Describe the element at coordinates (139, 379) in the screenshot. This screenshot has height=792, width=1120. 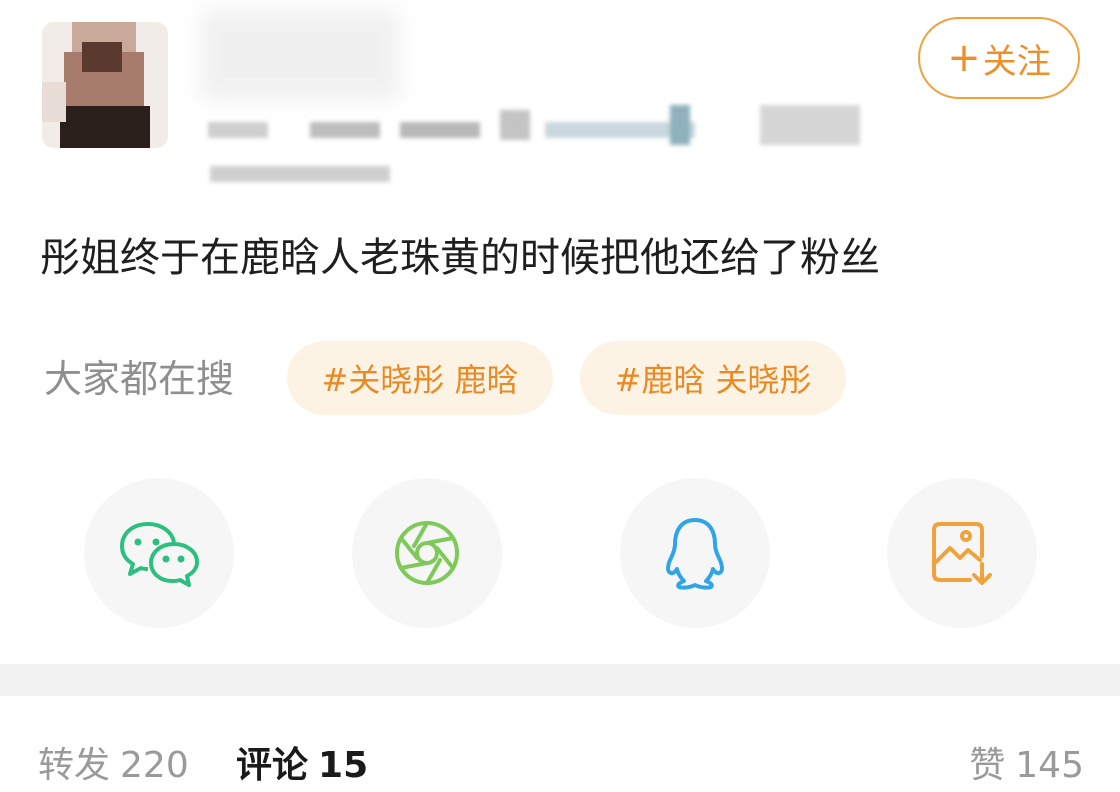
I see `trending-label: 大家都在搜` at that location.